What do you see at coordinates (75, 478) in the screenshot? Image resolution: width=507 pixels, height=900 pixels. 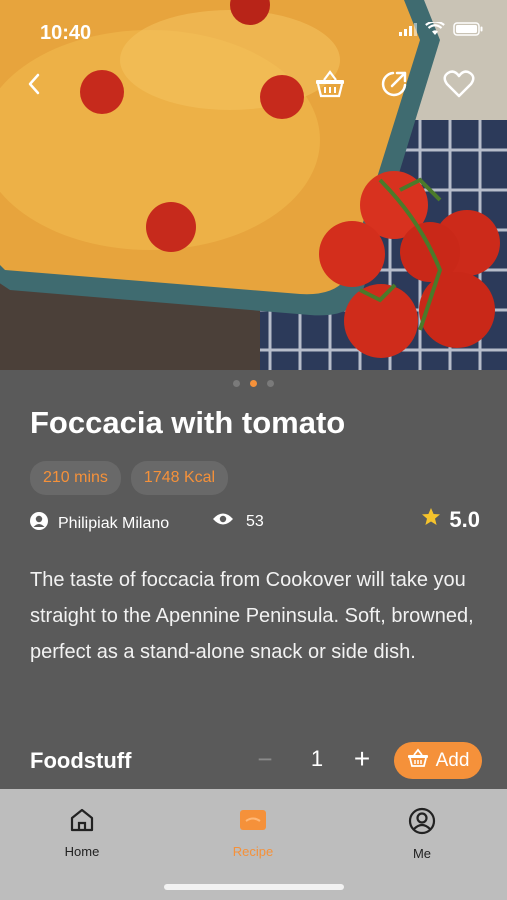 I see `time-tag: 210 mins` at bounding box center [75, 478].